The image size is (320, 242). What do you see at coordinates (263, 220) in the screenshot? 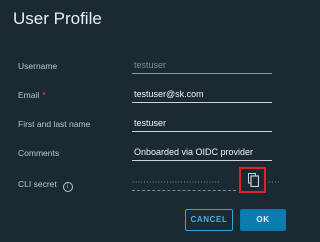
I see `ok-button: OK` at bounding box center [263, 220].